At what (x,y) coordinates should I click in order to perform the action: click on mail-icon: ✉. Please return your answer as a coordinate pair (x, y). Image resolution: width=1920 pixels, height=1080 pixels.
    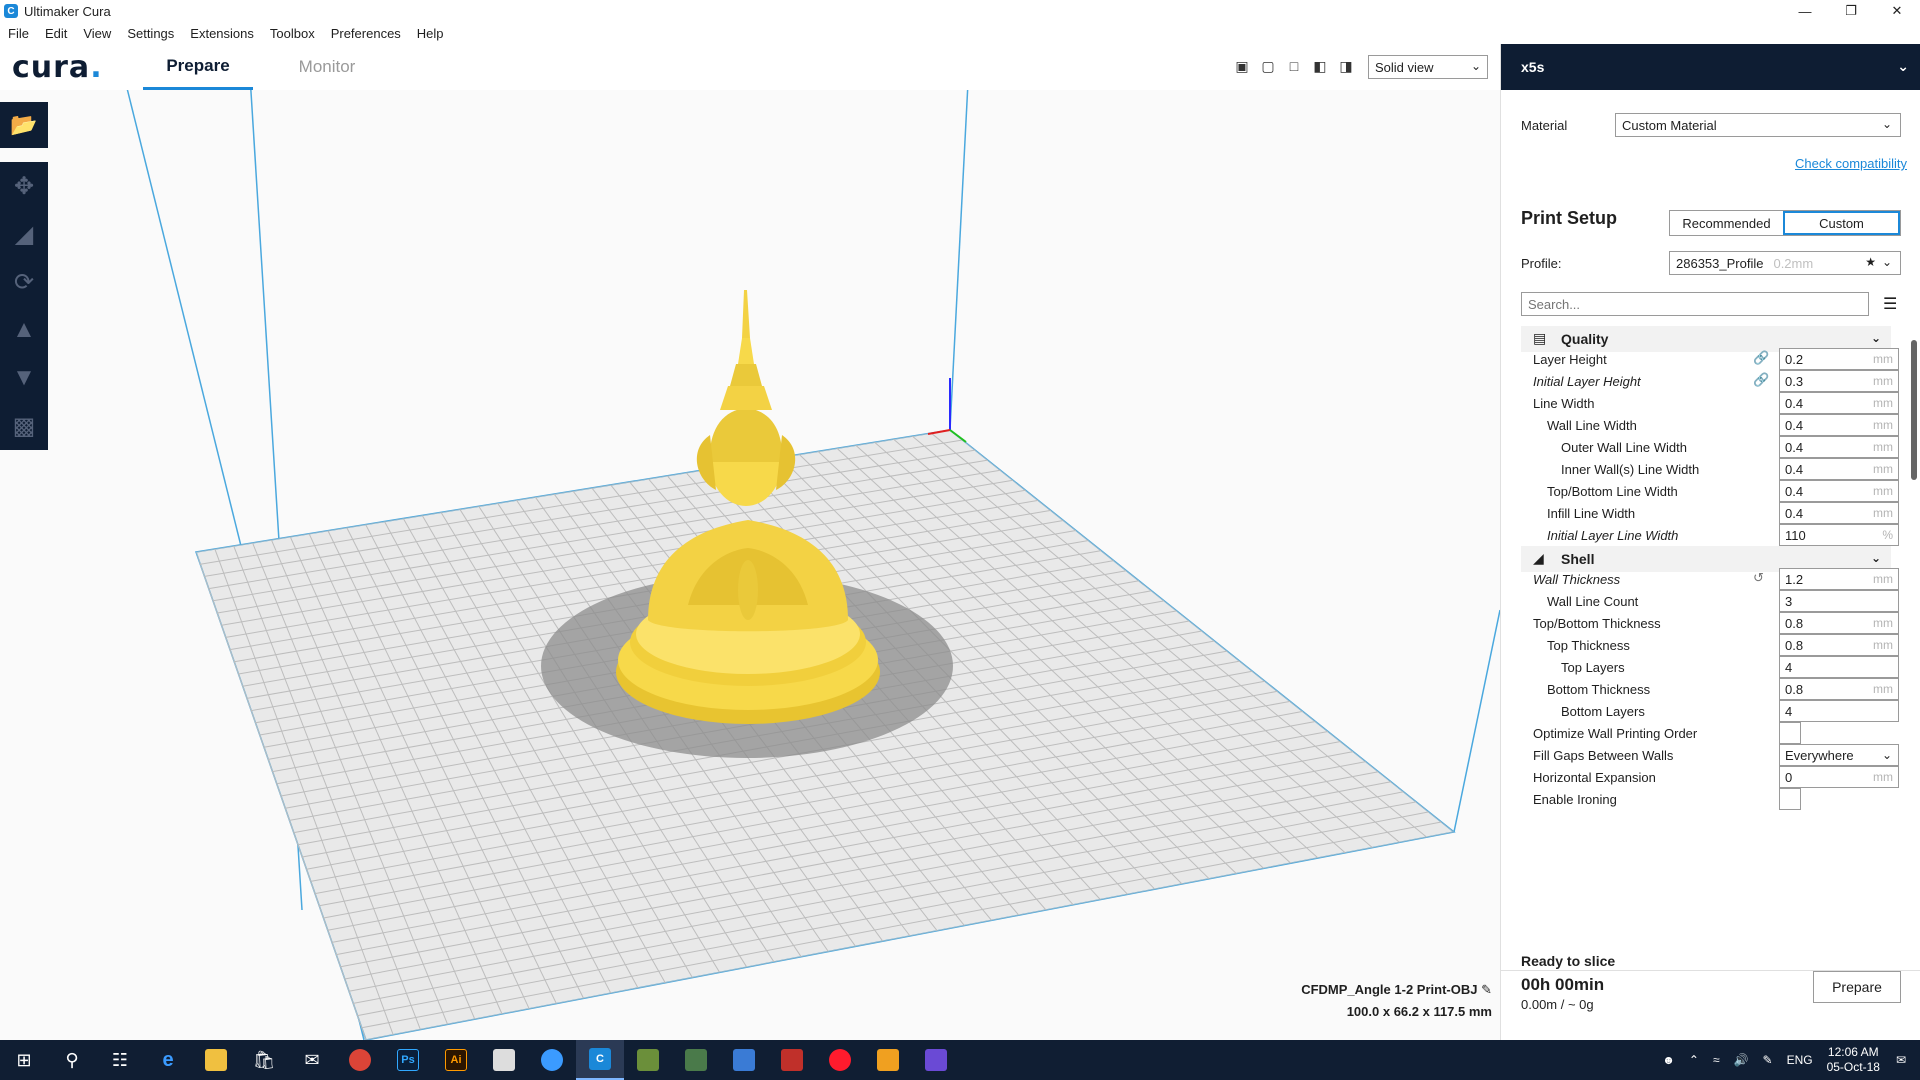
    Looking at the image, I should click on (312, 1060).